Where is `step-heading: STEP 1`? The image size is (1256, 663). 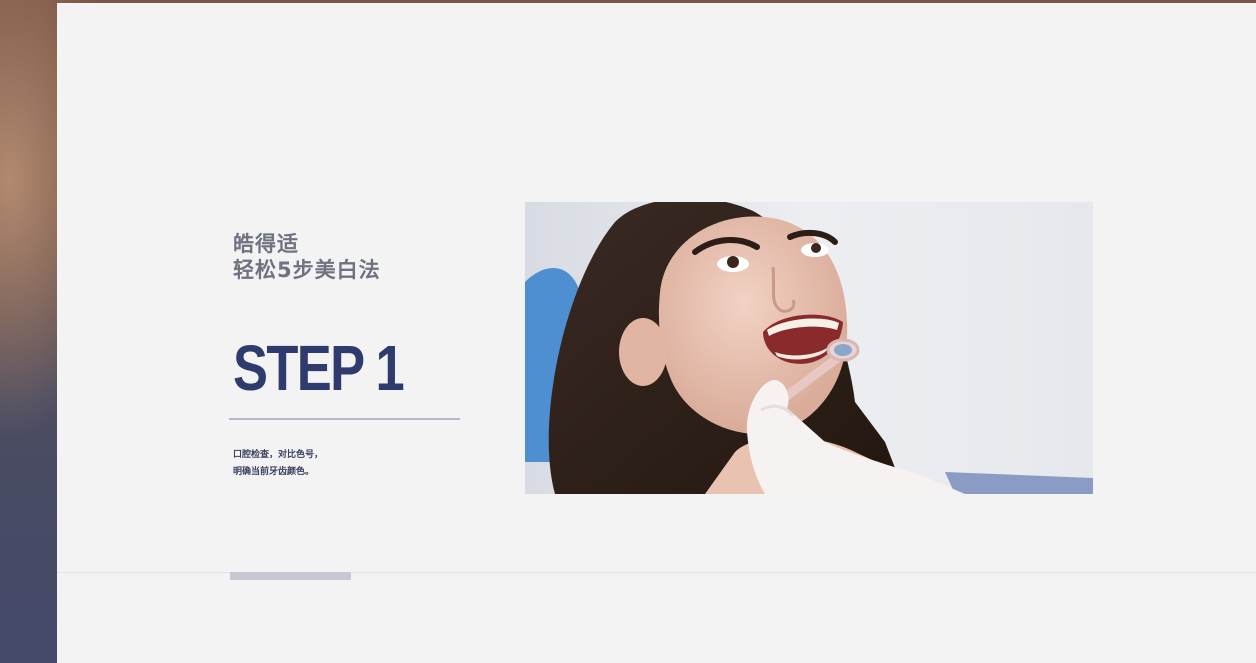
step-heading: STEP 1 is located at coordinates (319, 368).